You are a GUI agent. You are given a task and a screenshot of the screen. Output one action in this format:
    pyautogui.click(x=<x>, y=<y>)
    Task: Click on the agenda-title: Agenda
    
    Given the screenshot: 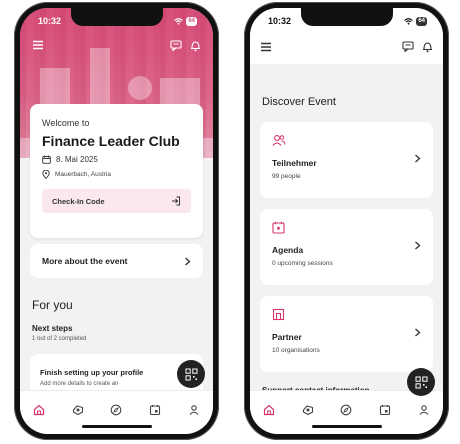 What is the action you would take?
    pyautogui.click(x=288, y=250)
    